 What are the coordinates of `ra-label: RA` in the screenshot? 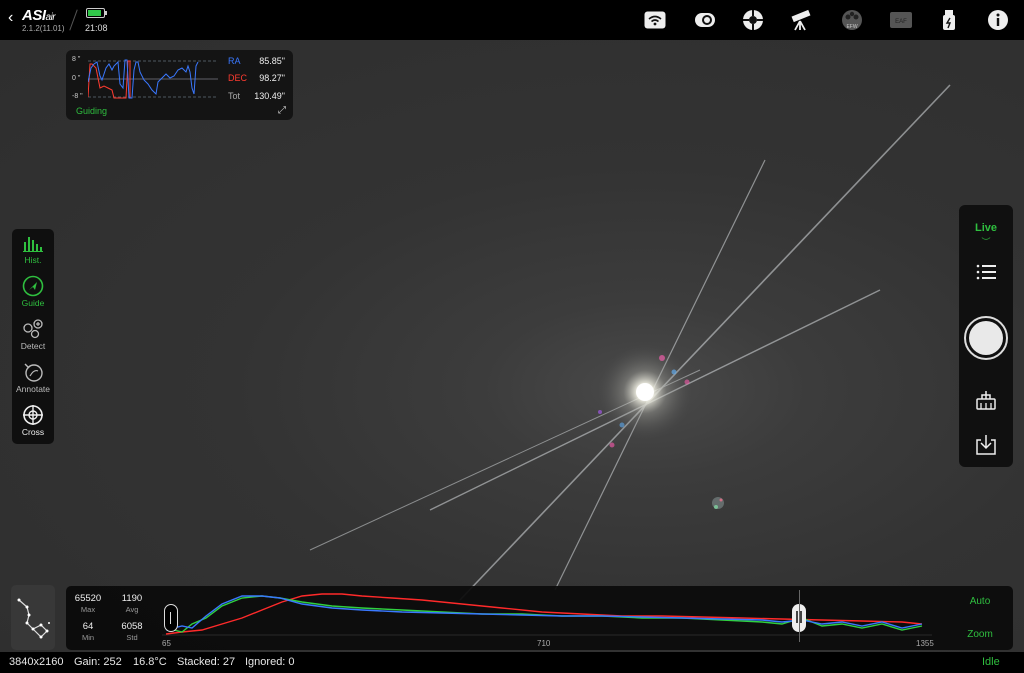 It's located at (234, 61).